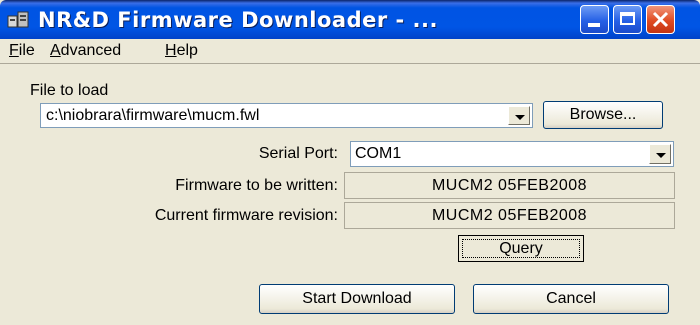  Describe the element at coordinates (85, 51) in the screenshot. I see `menu-advanced: Advanced` at that location.